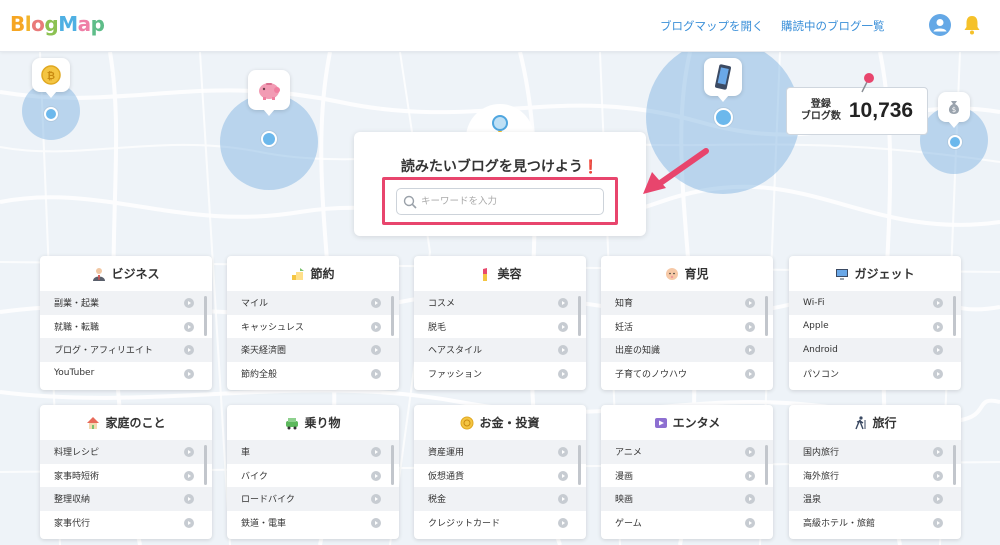  I want to click on video-icon, so click(661, 423).